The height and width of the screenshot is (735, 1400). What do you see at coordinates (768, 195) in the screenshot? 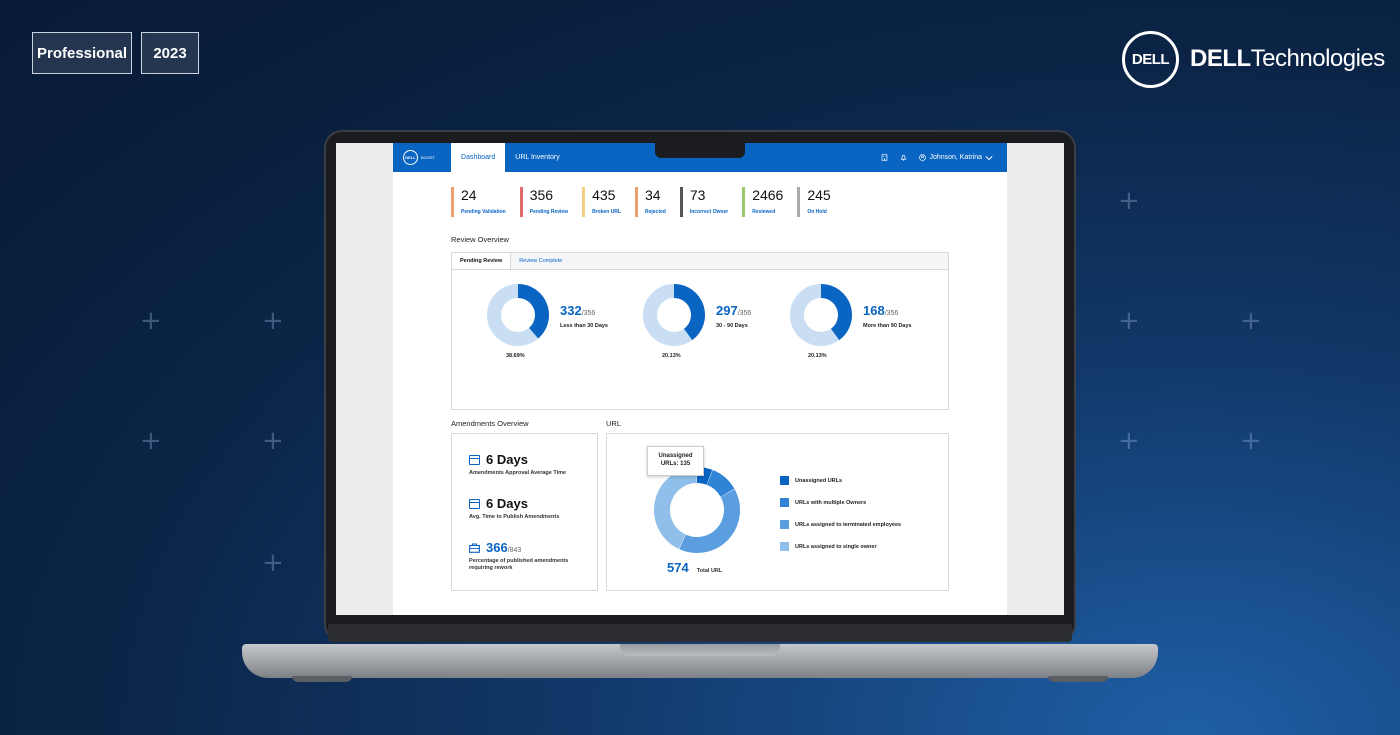
I see `stat-value: 2466` at bounding box center [768, 195].